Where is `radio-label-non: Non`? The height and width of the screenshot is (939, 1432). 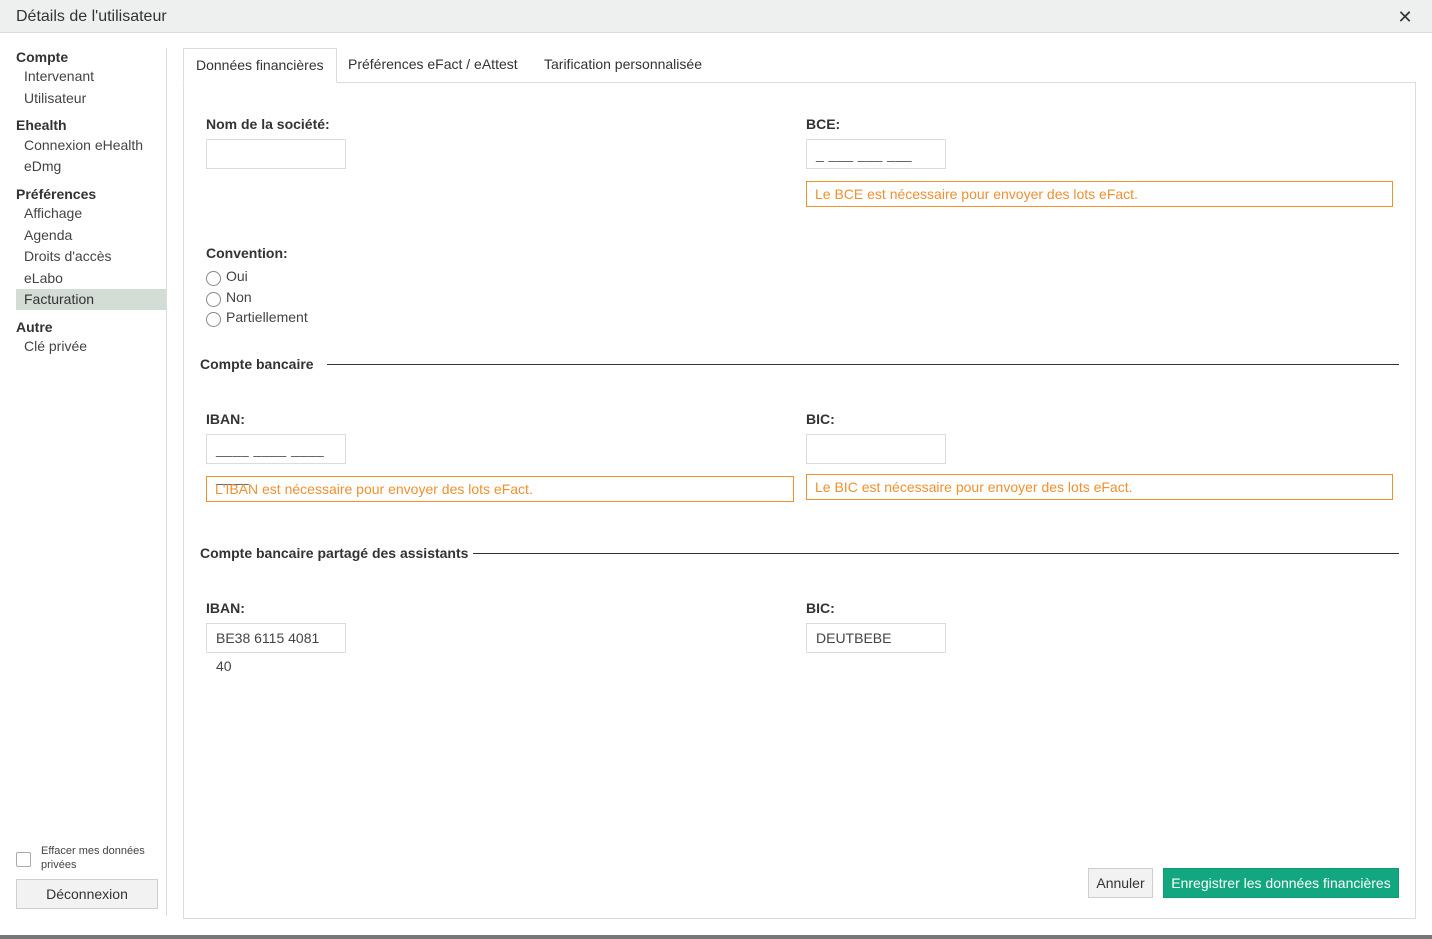
radio-label-non: Non is located at coordinates (239, 297).